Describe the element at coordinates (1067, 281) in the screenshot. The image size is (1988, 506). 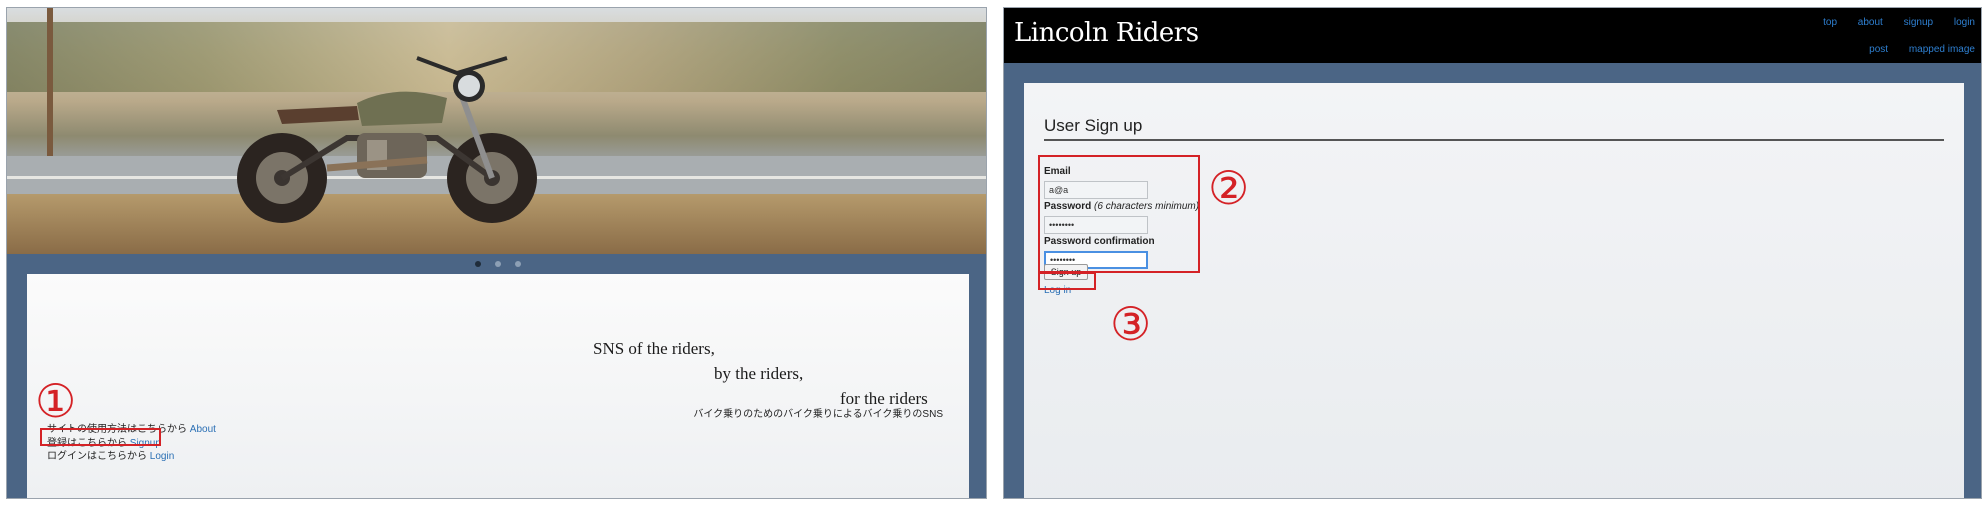
I see `signup-button-highlight-box` at that location.